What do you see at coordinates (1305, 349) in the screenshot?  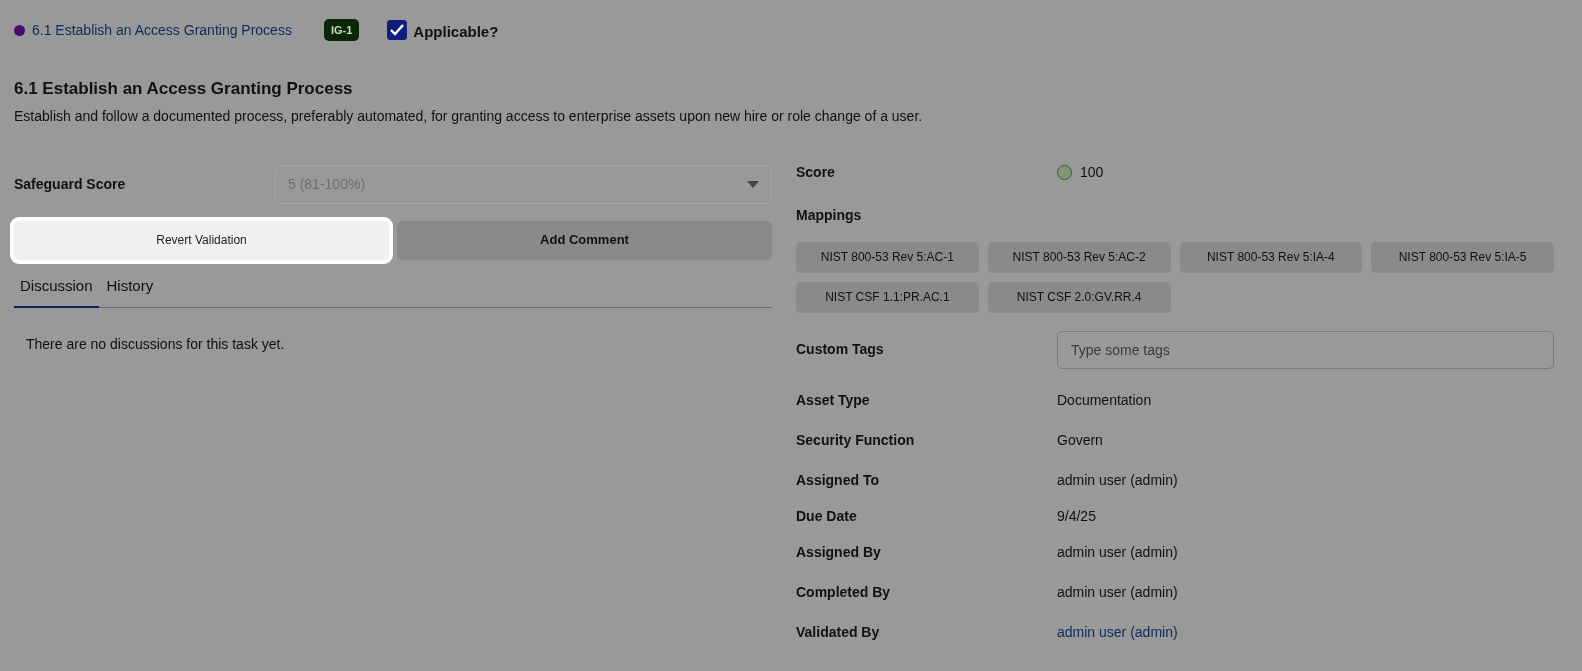 I see `tags-input: Type some tags` at bounding box center [1305, 349].